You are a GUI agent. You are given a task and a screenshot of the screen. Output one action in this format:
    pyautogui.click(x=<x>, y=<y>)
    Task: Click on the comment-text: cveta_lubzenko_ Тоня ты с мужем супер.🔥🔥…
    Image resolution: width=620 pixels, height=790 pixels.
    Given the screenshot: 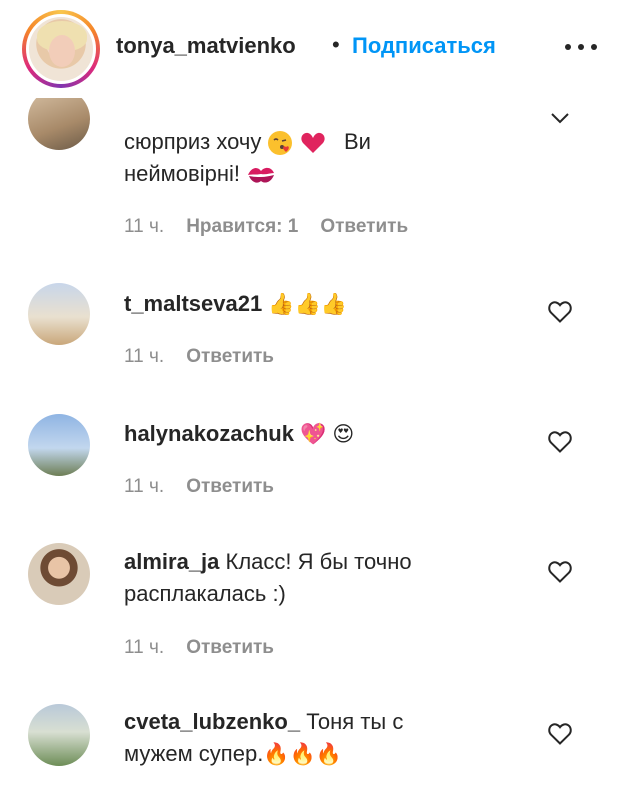 What is the action you would take?
    pyautogui.click(x=324, y=738)
    